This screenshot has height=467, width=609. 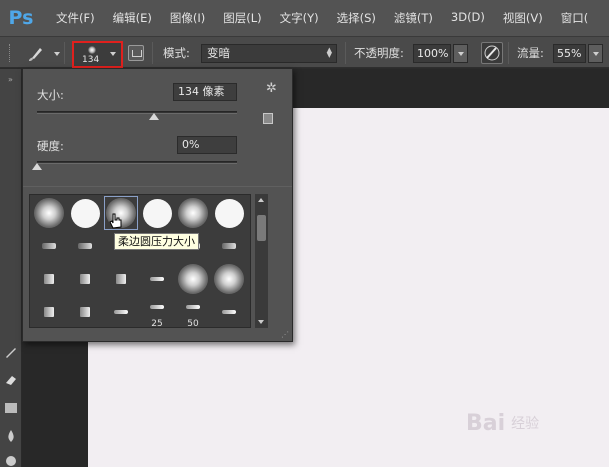 I want to click on collapse-icon: », so click(x=10, y=79).